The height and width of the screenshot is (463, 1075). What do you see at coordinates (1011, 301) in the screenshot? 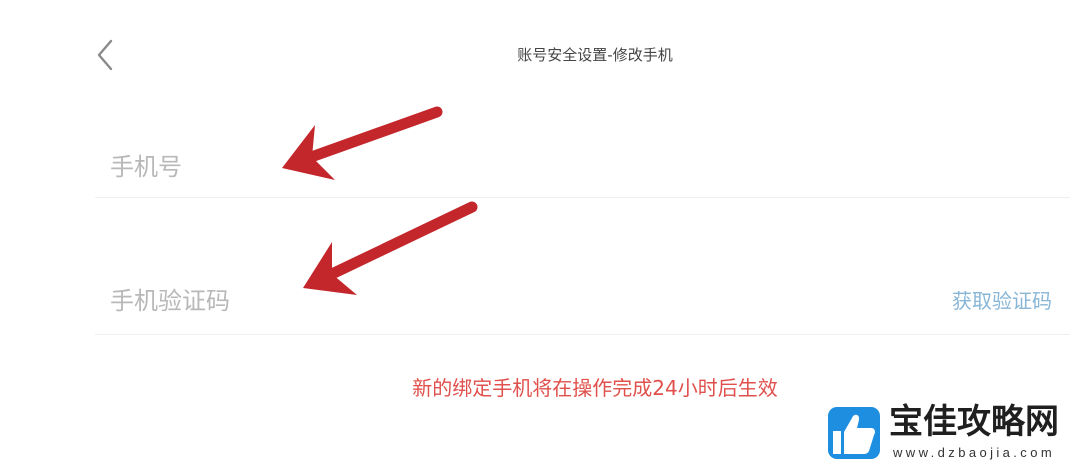
I see `get-code-button: 获取验证码` at bounding box center [1011, 301].